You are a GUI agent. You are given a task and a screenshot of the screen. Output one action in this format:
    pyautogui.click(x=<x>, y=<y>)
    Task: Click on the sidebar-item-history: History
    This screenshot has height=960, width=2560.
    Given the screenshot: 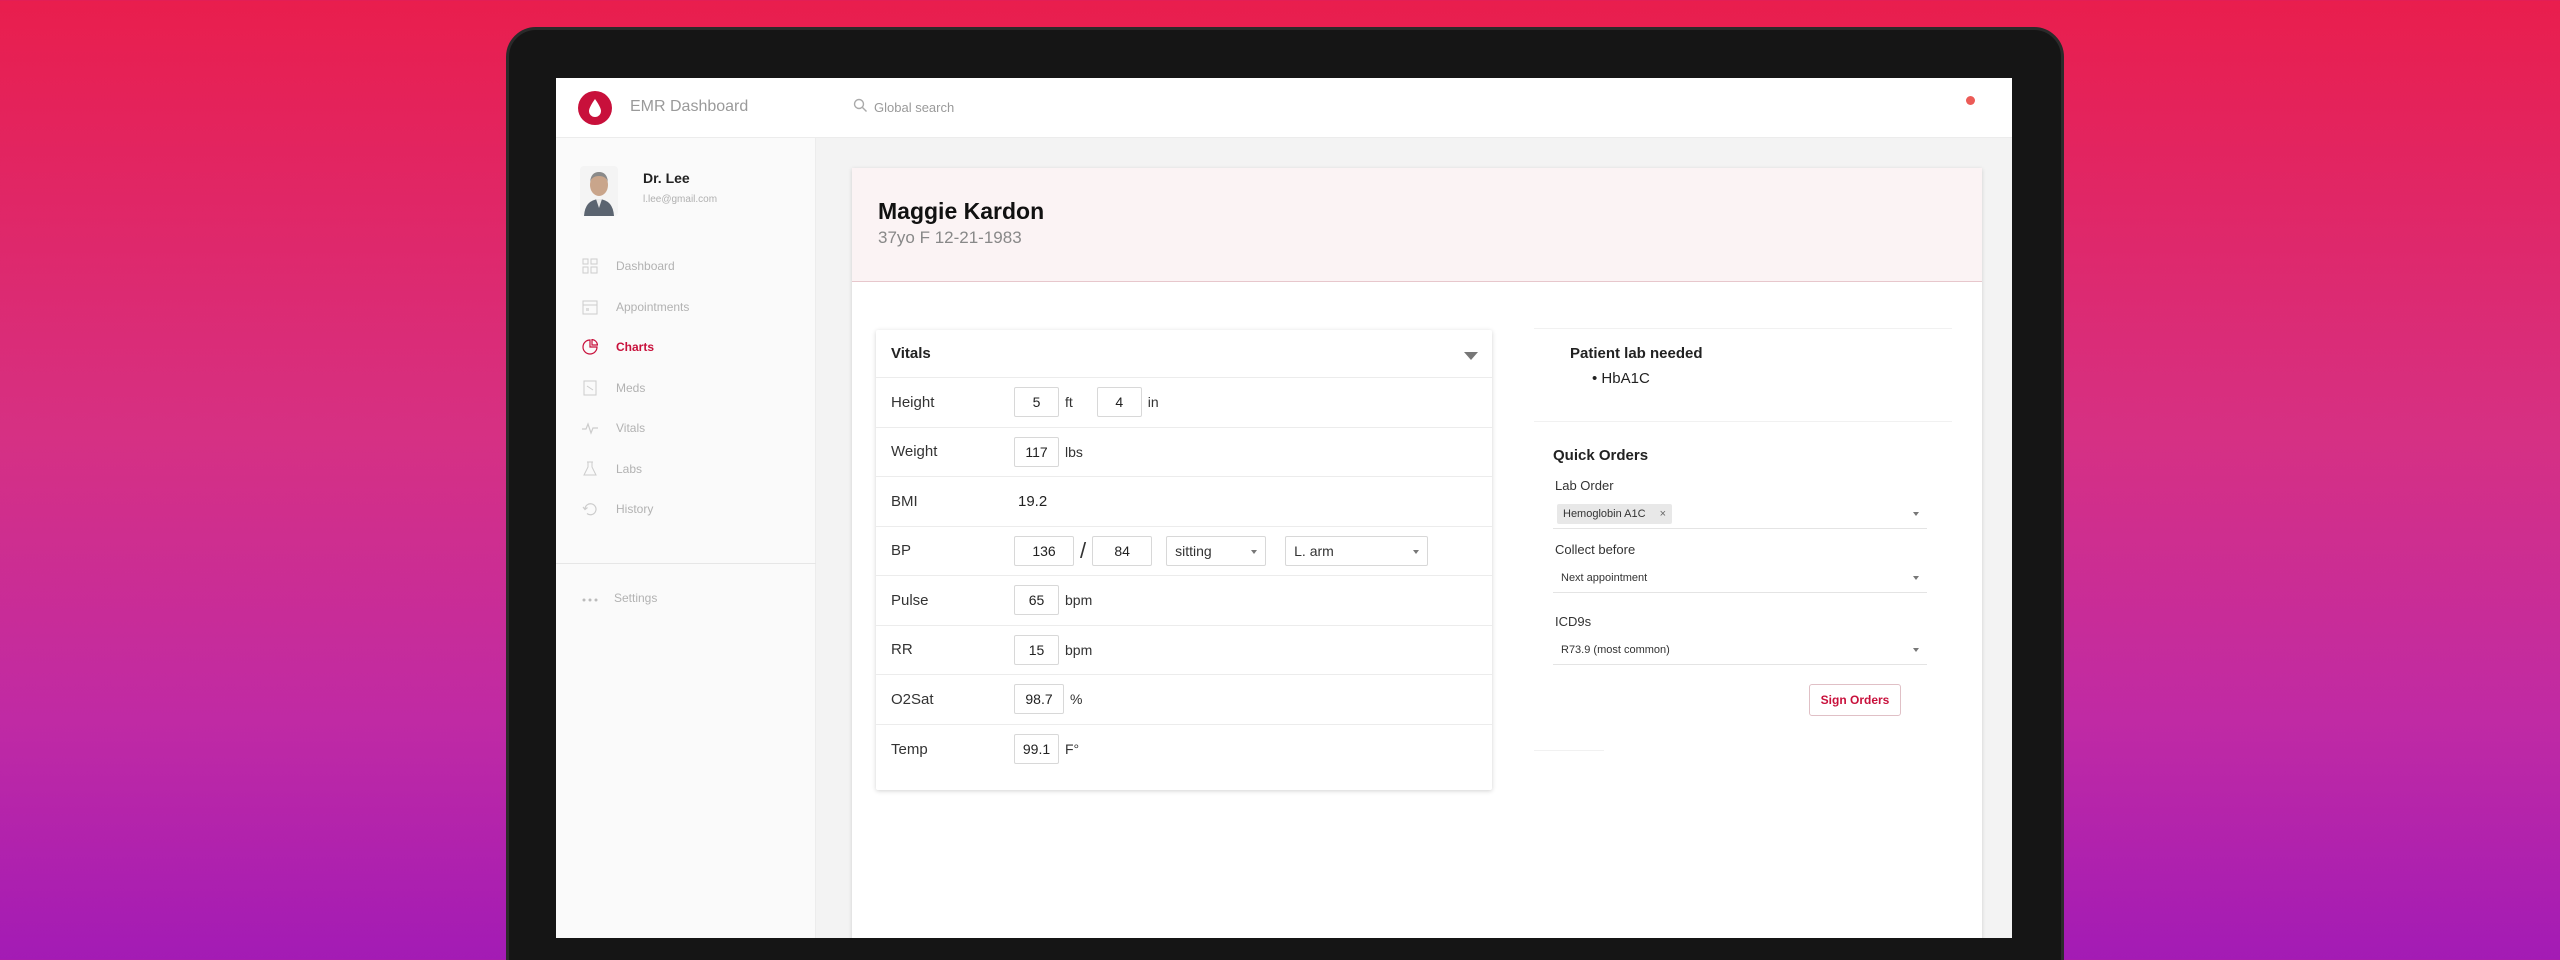 What is the action you would take?
    pyautogui.click(x=686, y=509)
    